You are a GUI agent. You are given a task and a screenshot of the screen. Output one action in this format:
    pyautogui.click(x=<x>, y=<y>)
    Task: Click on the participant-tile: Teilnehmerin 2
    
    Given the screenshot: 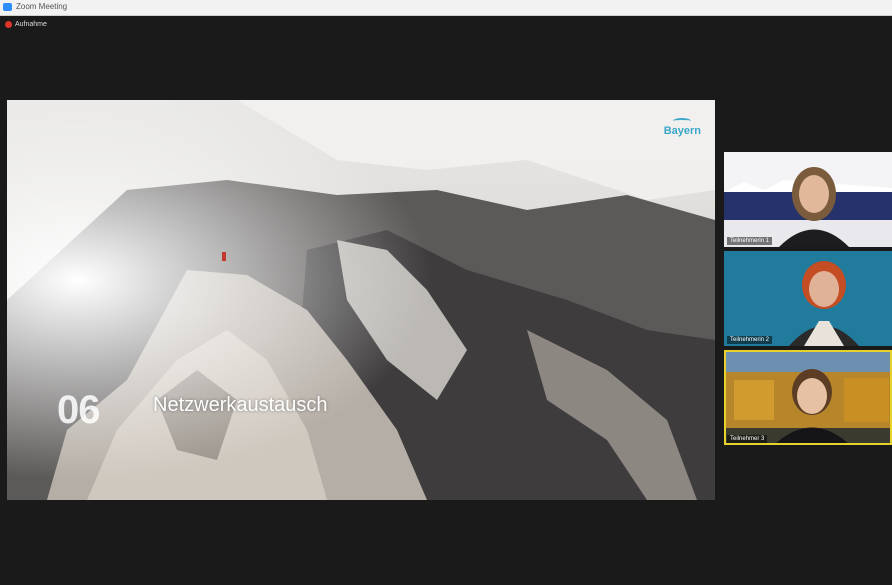 What is the action you would take?
    pyautogui.click(x=808, y=298)
    